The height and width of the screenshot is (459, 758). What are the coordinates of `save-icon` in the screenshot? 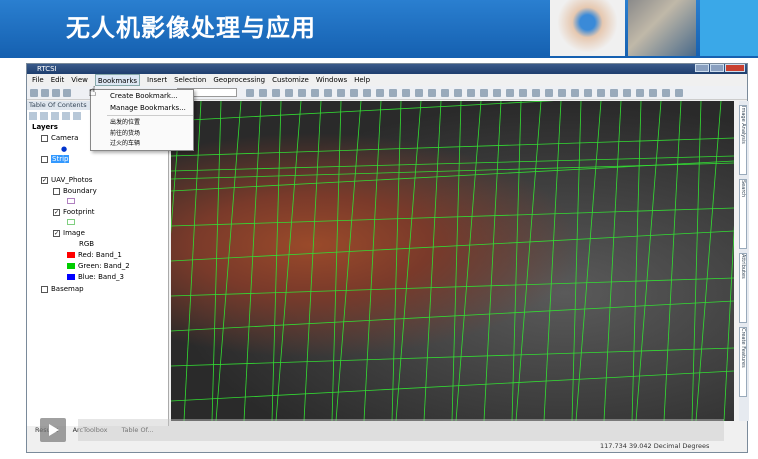 It's located at (56, 92).